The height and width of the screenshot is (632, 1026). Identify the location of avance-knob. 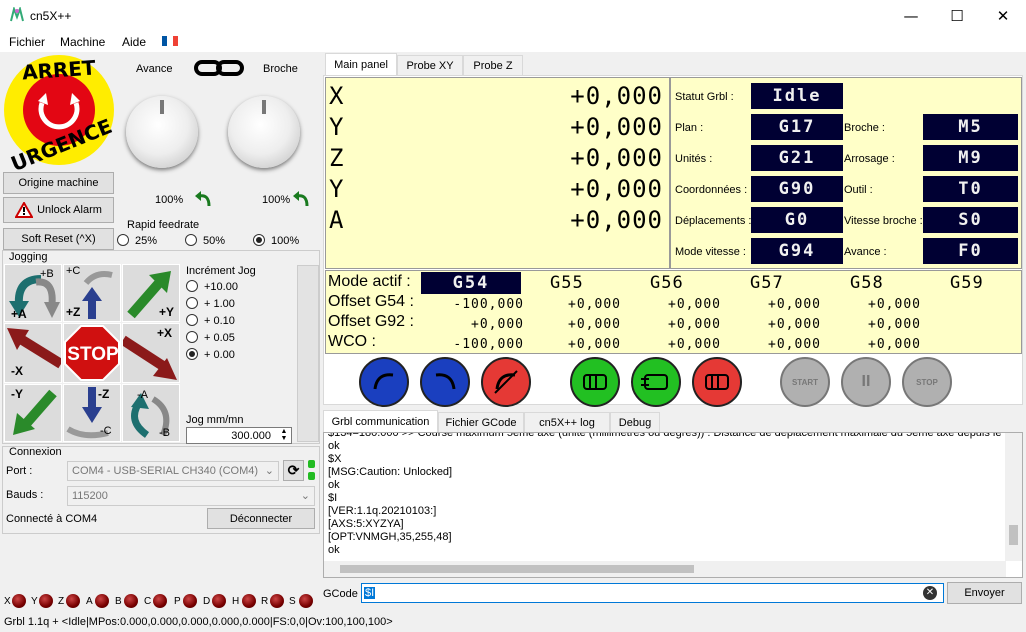
(162, 132).